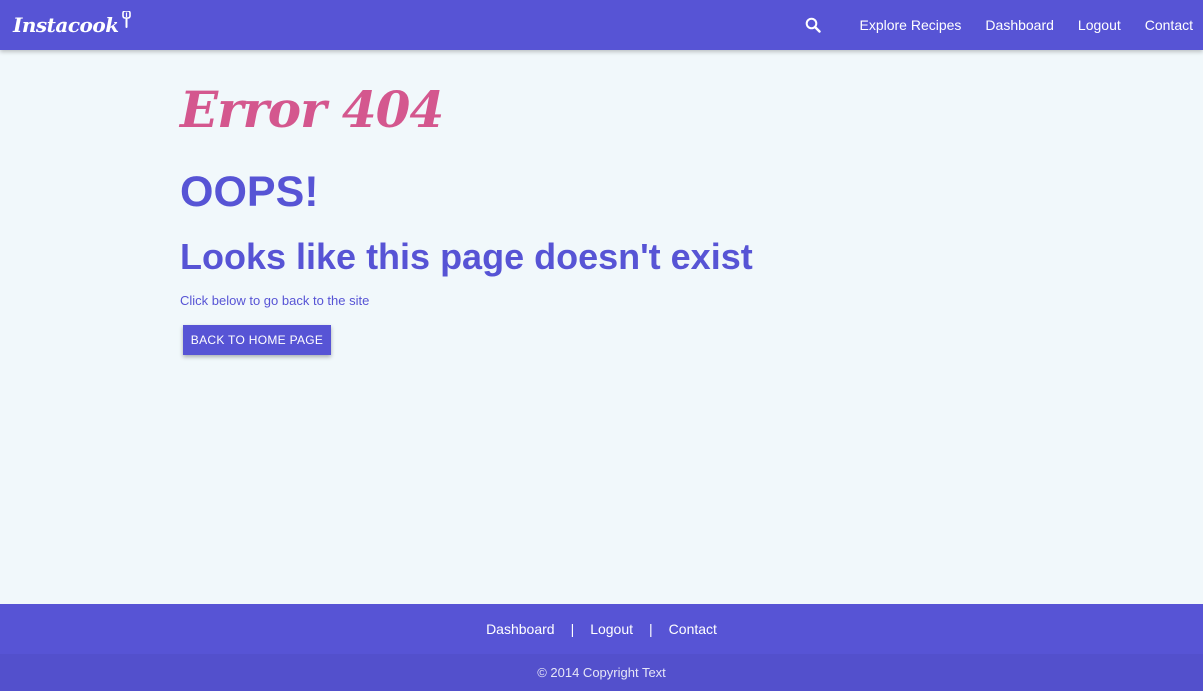  I want to click on nav-menu: Explore Recipes Dashboard Logout Contact, so click(1000, 25).